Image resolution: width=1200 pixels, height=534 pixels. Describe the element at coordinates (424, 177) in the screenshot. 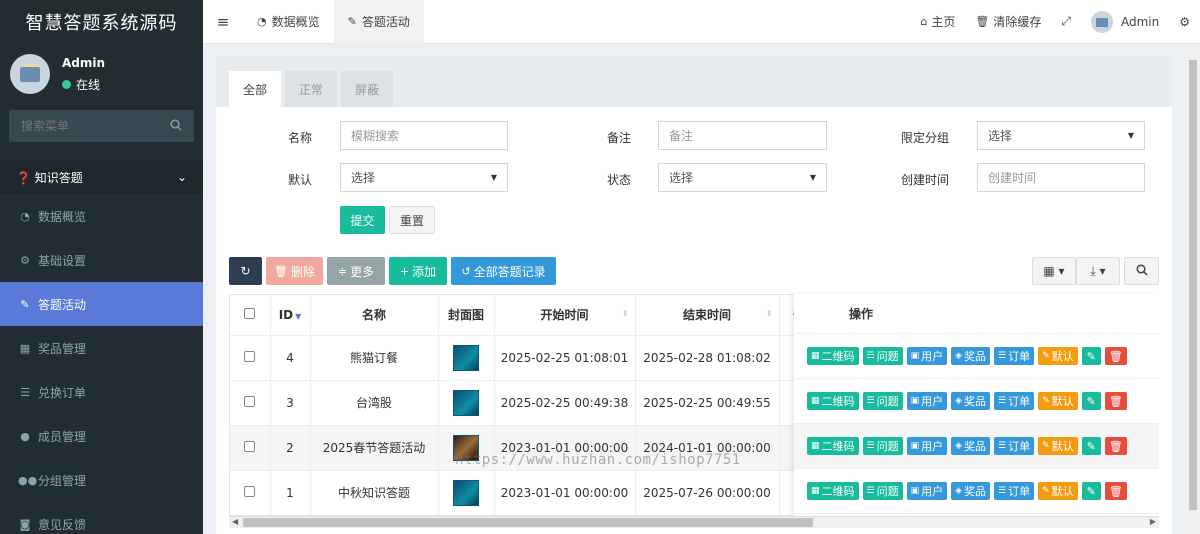

I see `default-select: 选择 ▼` at that location.